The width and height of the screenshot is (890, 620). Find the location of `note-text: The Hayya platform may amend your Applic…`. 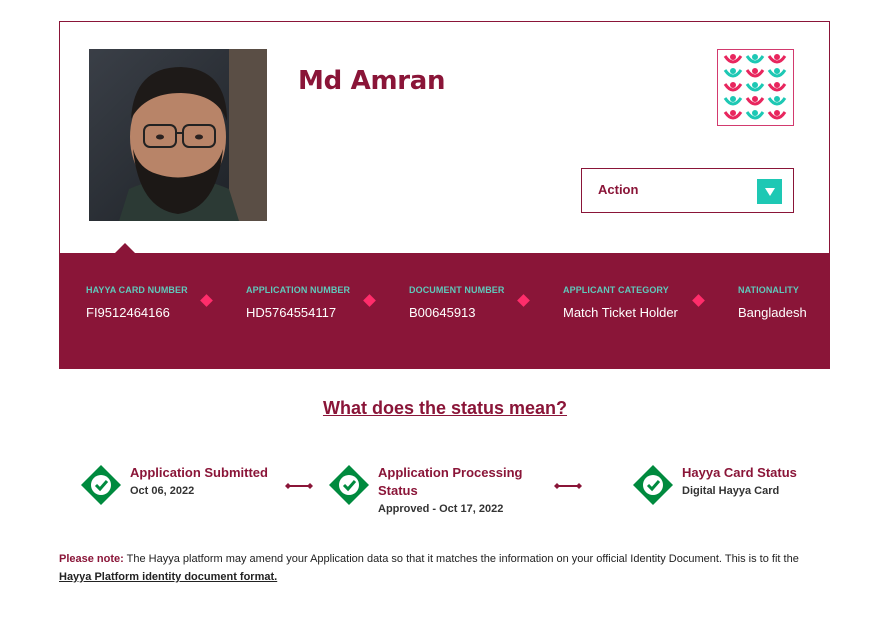

note-text: The Hayya platform may amend your Applic… is located at coordinates (461, 559).